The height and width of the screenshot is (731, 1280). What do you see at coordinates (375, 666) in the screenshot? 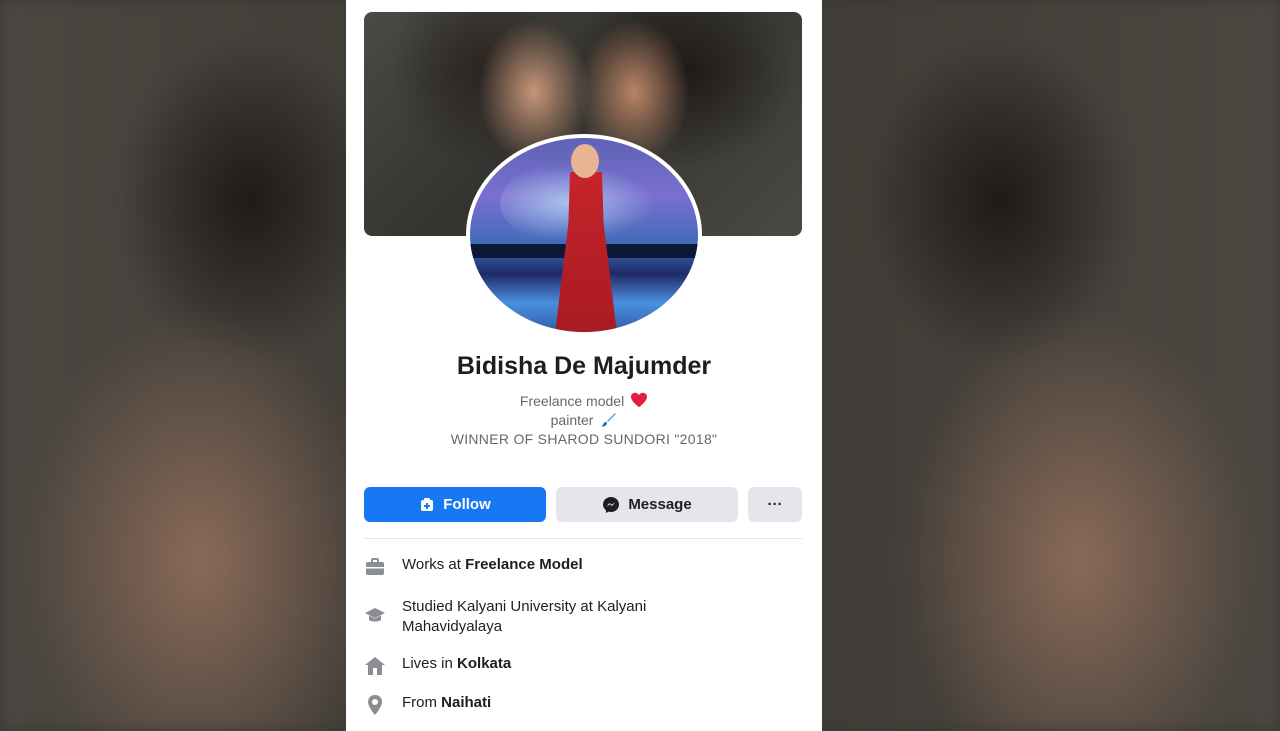
I see `home-icon` at bounding box center [375, 666].